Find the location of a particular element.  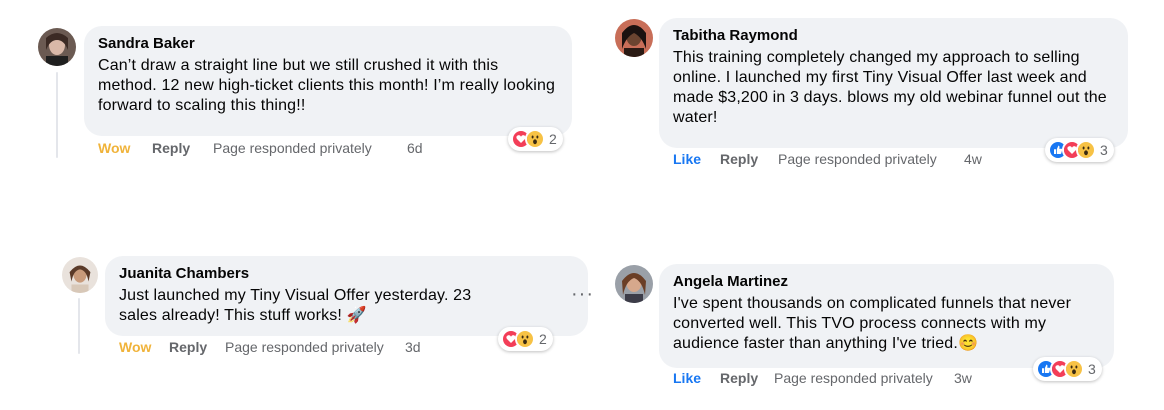

comment-actions: Like Reply Page responded privately 4w is located at coordinates (827, 159).